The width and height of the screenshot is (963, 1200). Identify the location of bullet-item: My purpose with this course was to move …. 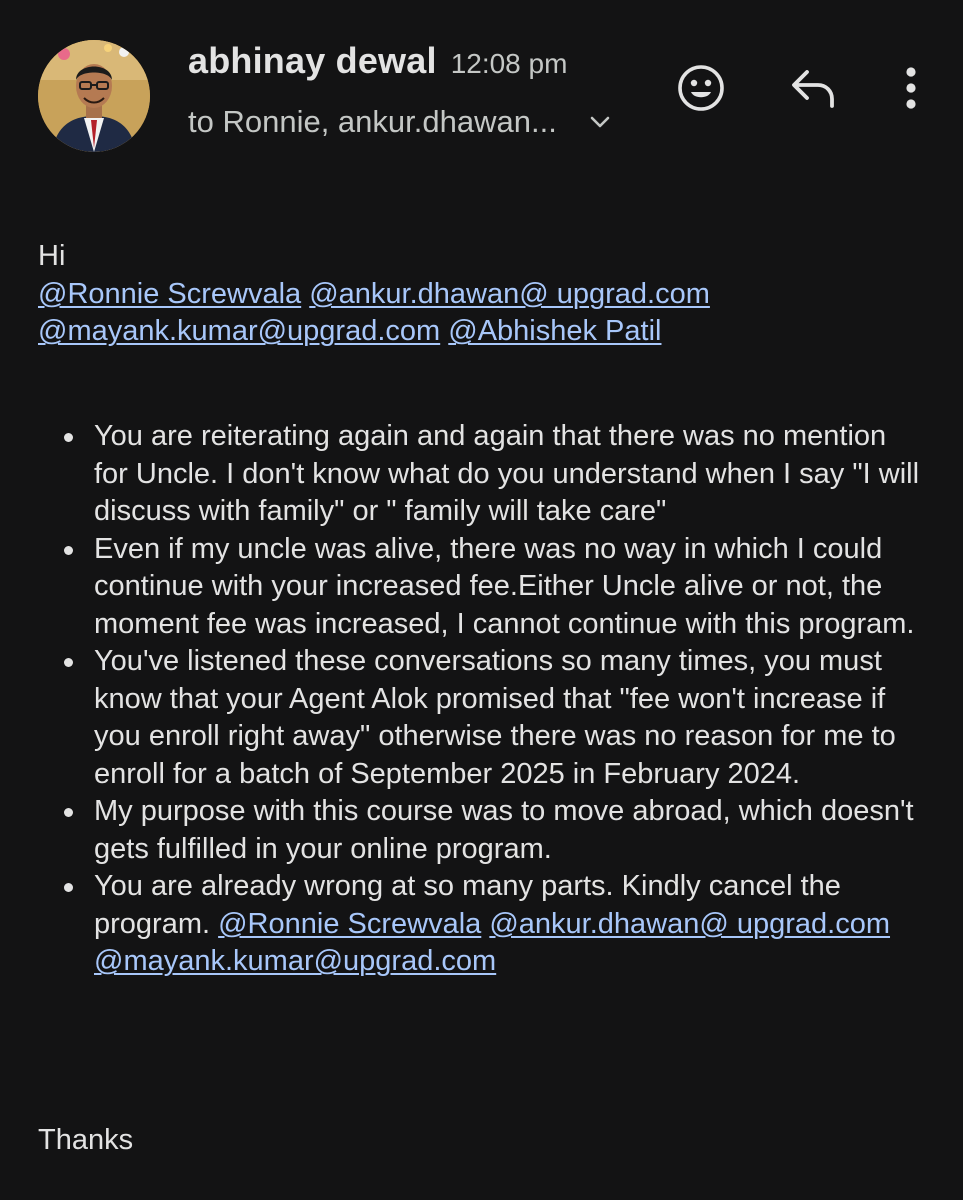
(494, 830).